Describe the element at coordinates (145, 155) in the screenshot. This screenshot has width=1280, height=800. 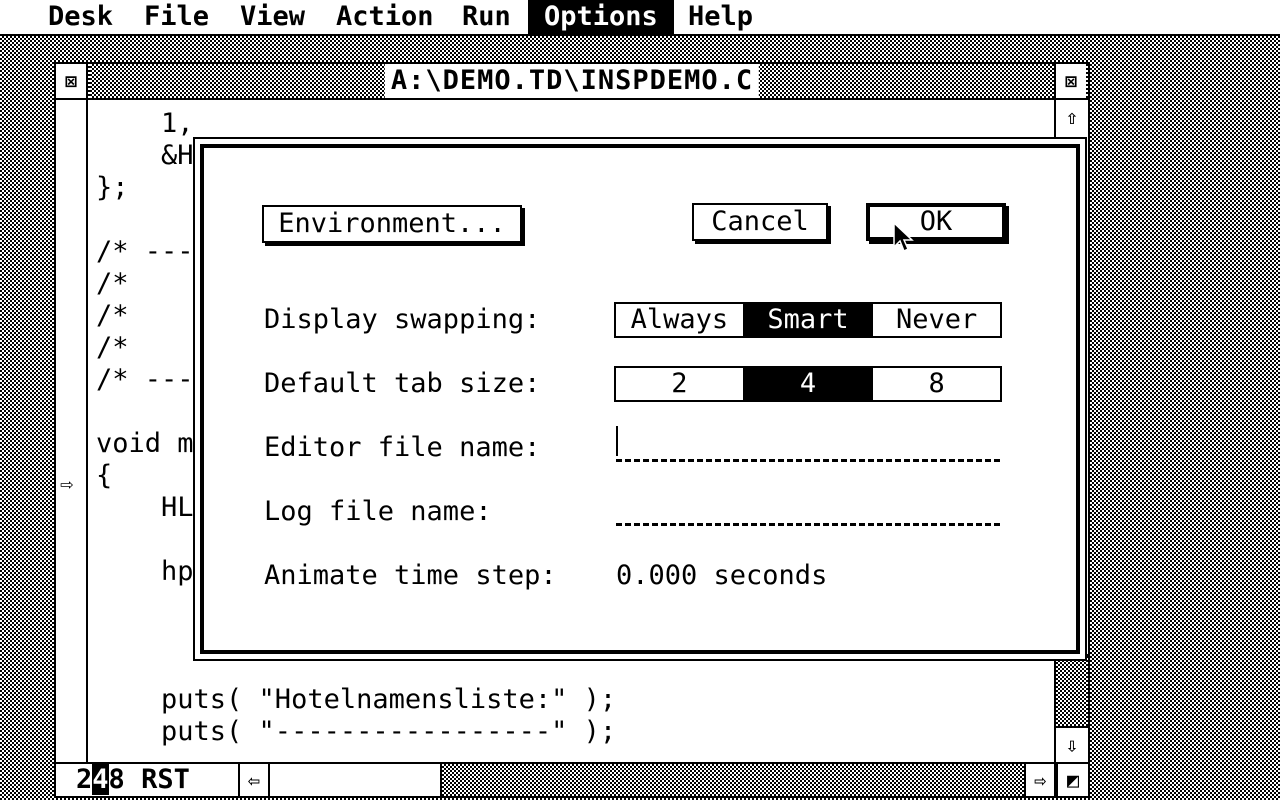
I see `code-line: &H` at that location.